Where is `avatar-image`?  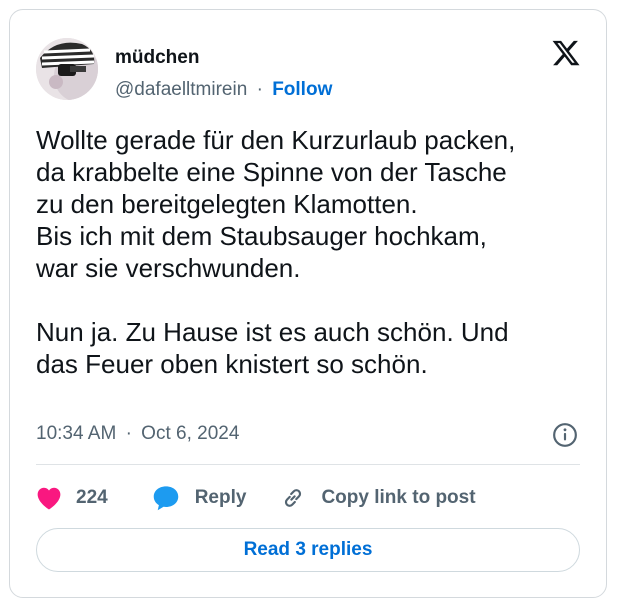
avatar-image is located at coordinates (67, 69).